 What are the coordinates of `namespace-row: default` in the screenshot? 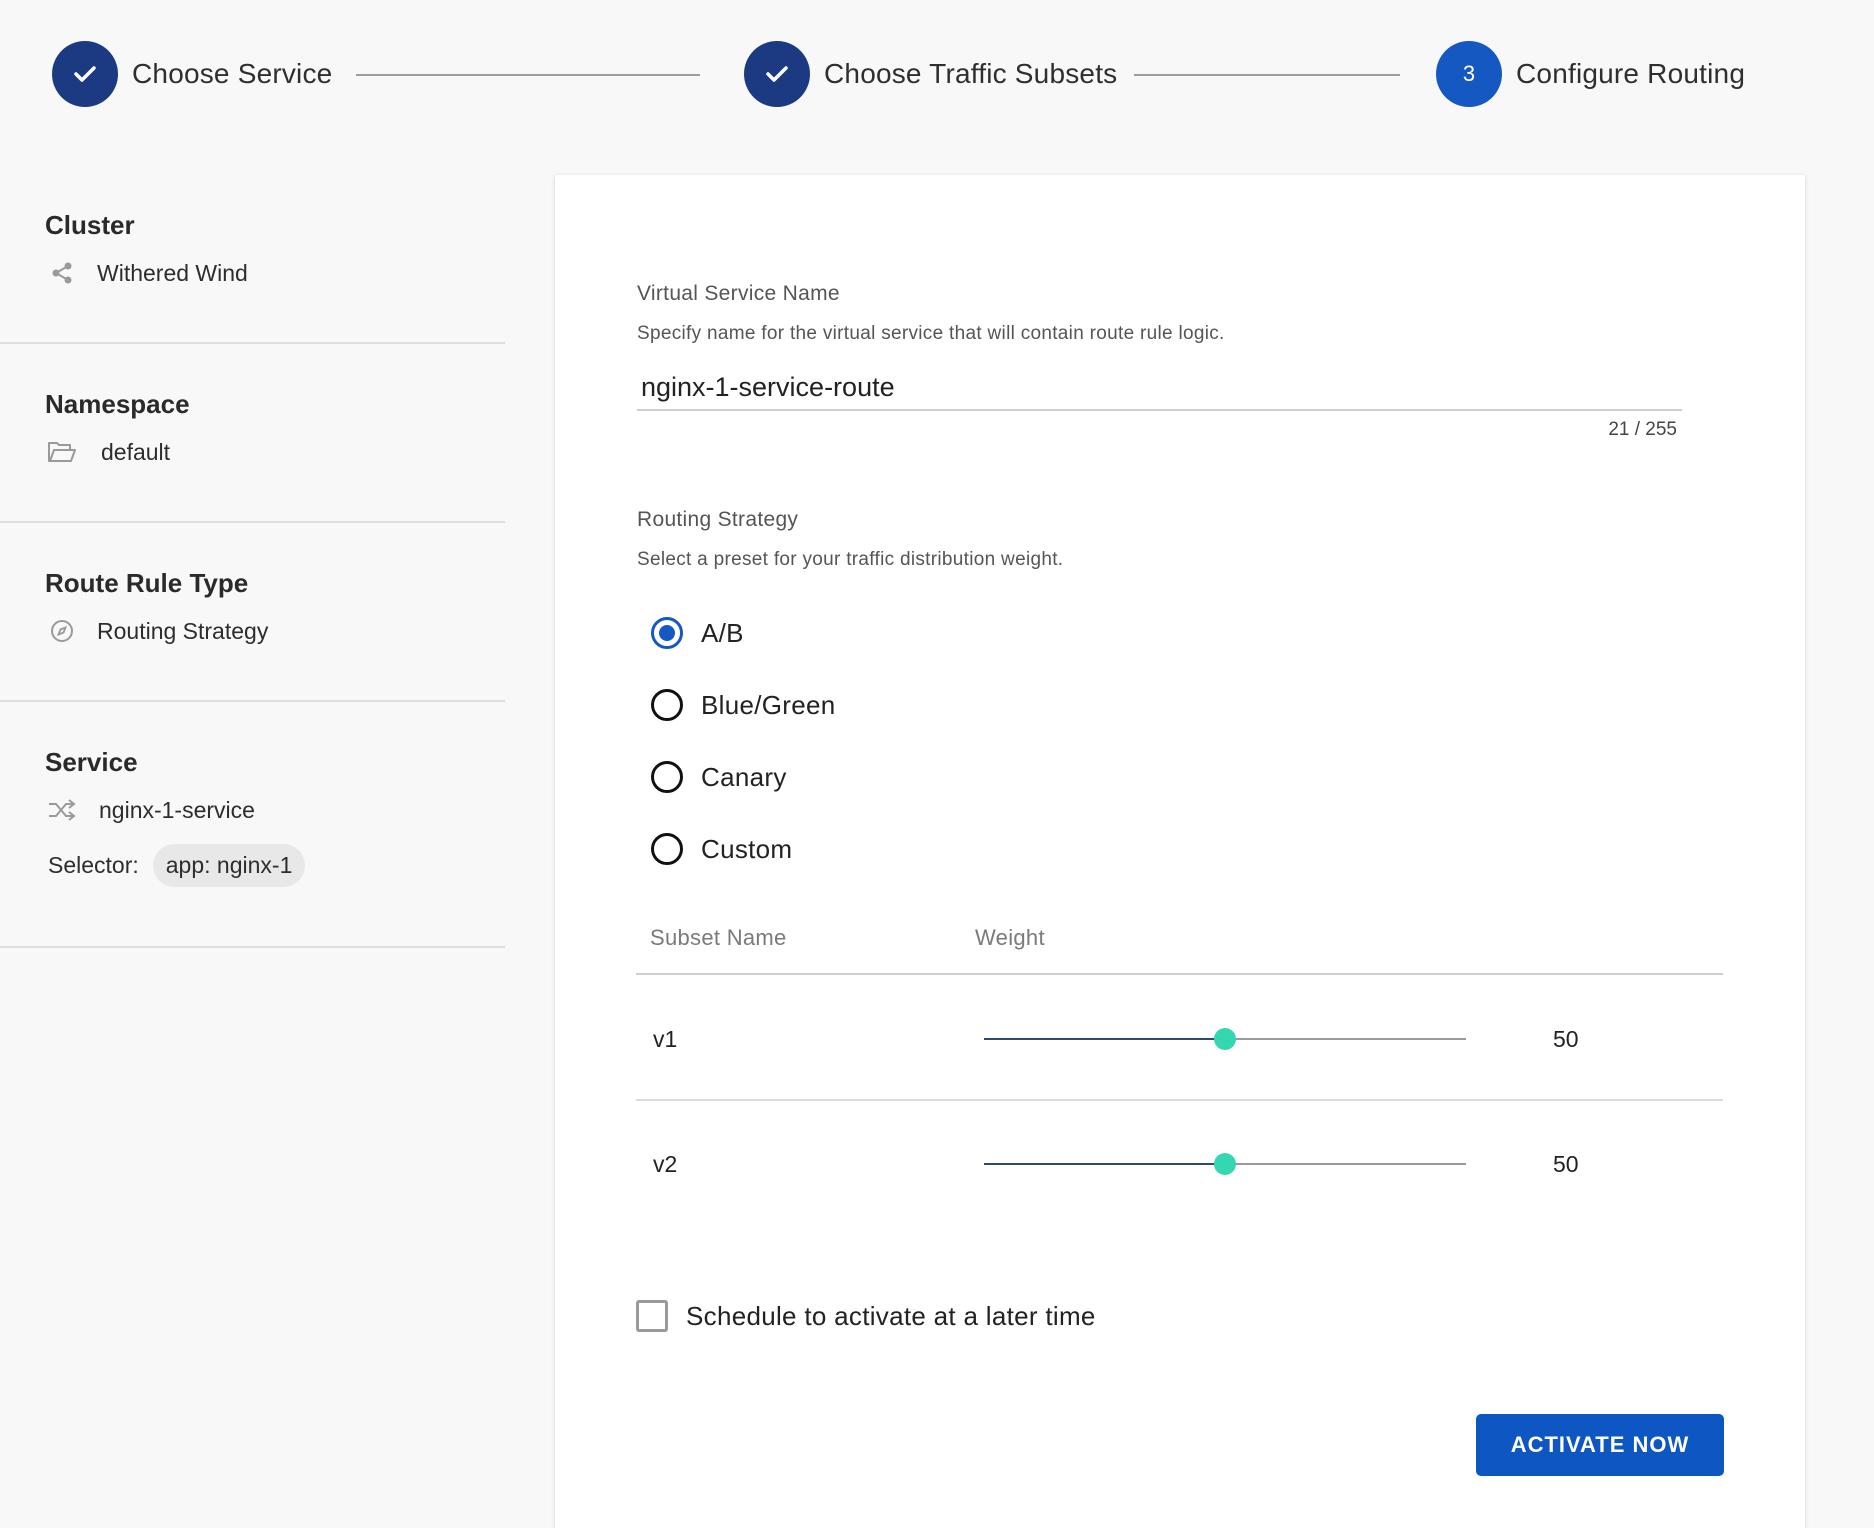 It's located at (275, 452).